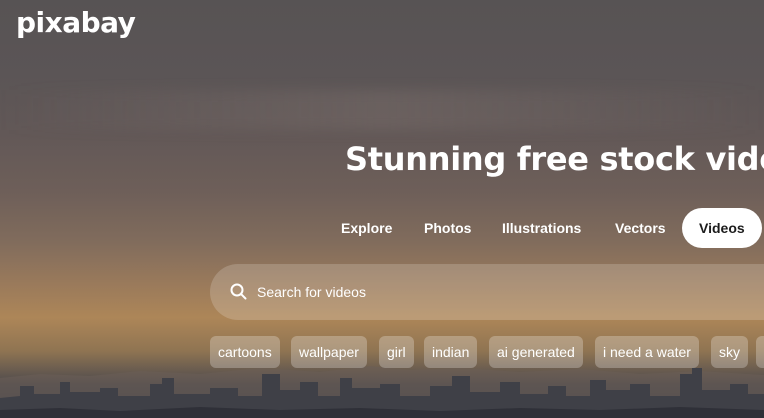 This screenshot has width=764, height=418. I want to click on search-bar: Search for videos, so click(487, 292).